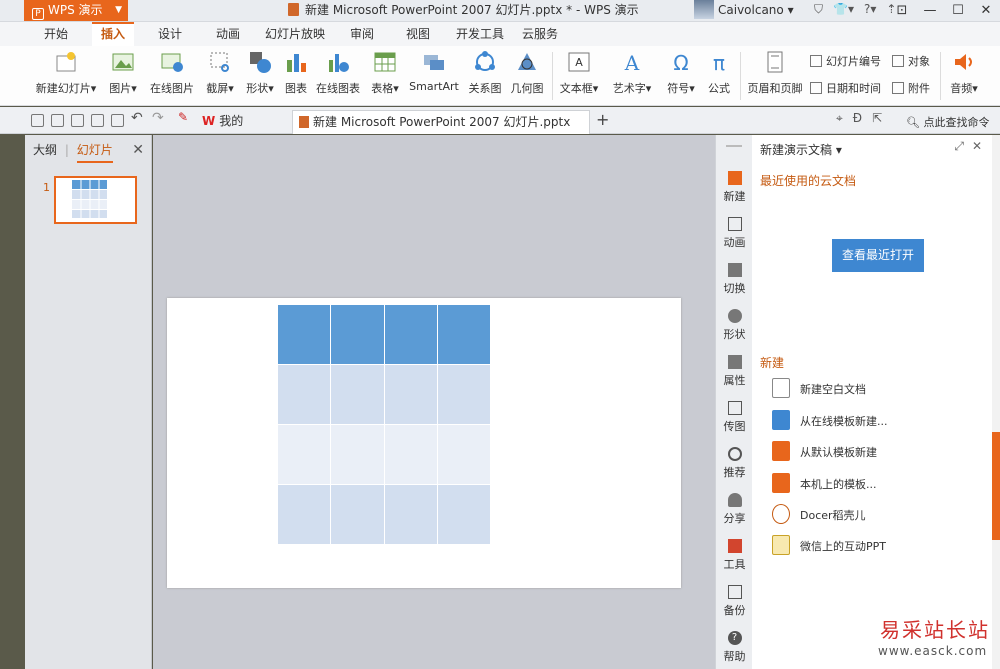 The image size is (1000, 669). What do you see at coordinates (77, 120) in the screenshot?
I see `export-pdf-icon` at bounding box center [77, 120].